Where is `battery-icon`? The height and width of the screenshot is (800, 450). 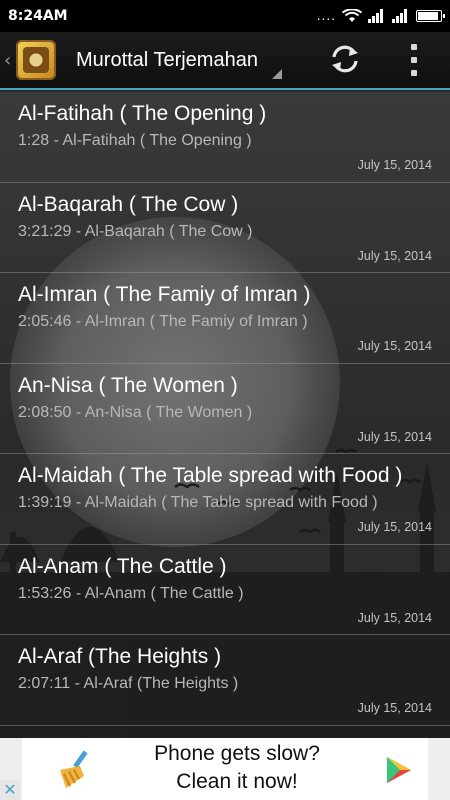 battery-icon is located at coordinates (430, 16).